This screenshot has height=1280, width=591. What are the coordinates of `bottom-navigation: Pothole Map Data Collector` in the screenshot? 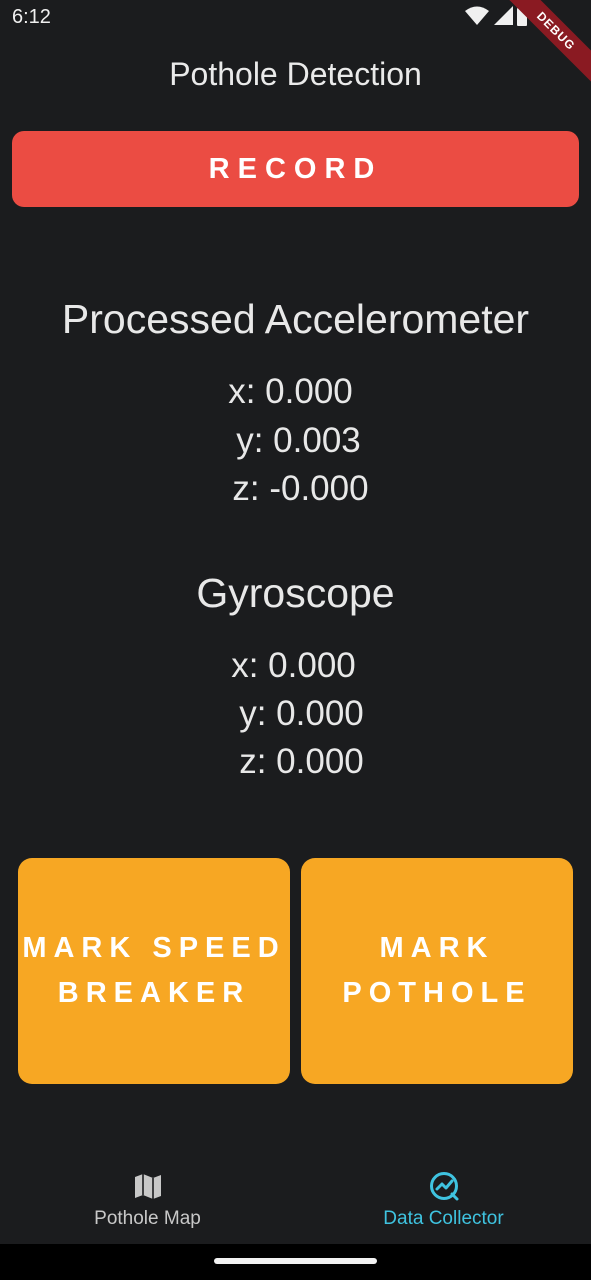 It's located at (295, 1196).